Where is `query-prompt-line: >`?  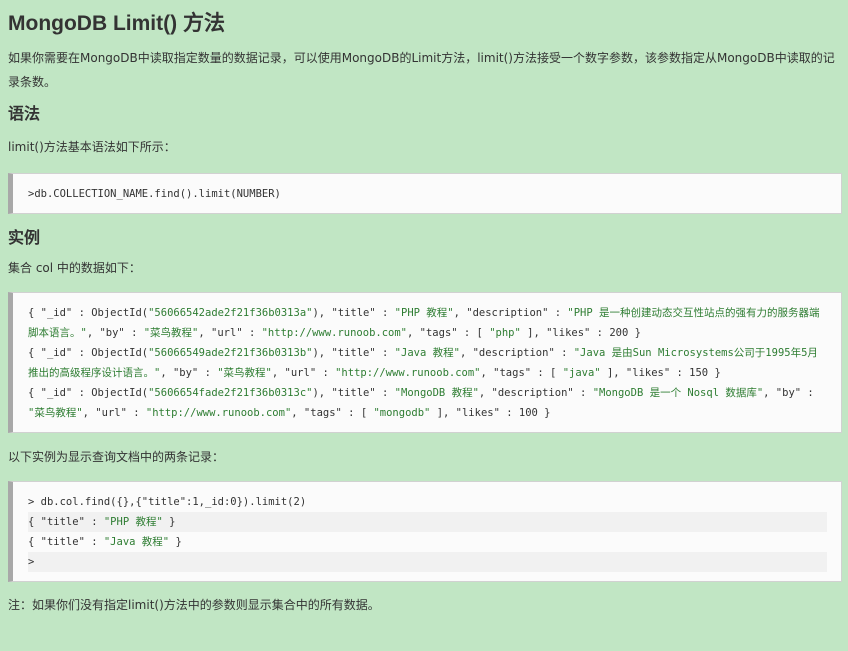
query-prompt-line: > is located at coordinates (427, 562).